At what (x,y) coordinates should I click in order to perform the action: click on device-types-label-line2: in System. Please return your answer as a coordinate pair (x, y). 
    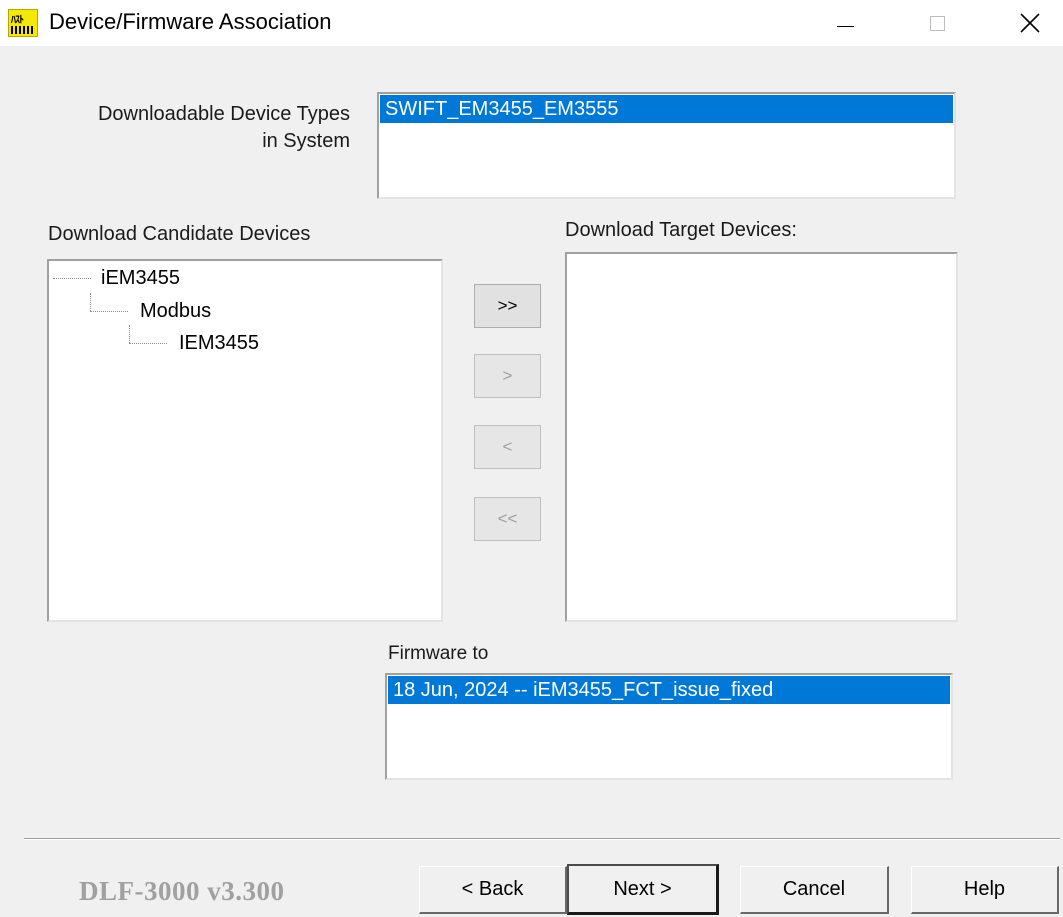
    Looking at the image, I should click on (306, 141).